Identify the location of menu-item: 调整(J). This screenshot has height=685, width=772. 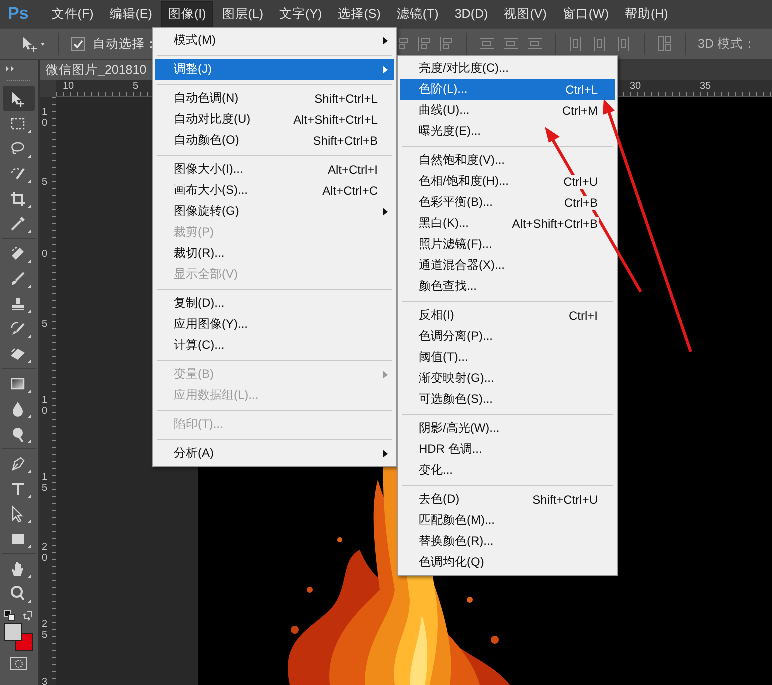
(274, 69).